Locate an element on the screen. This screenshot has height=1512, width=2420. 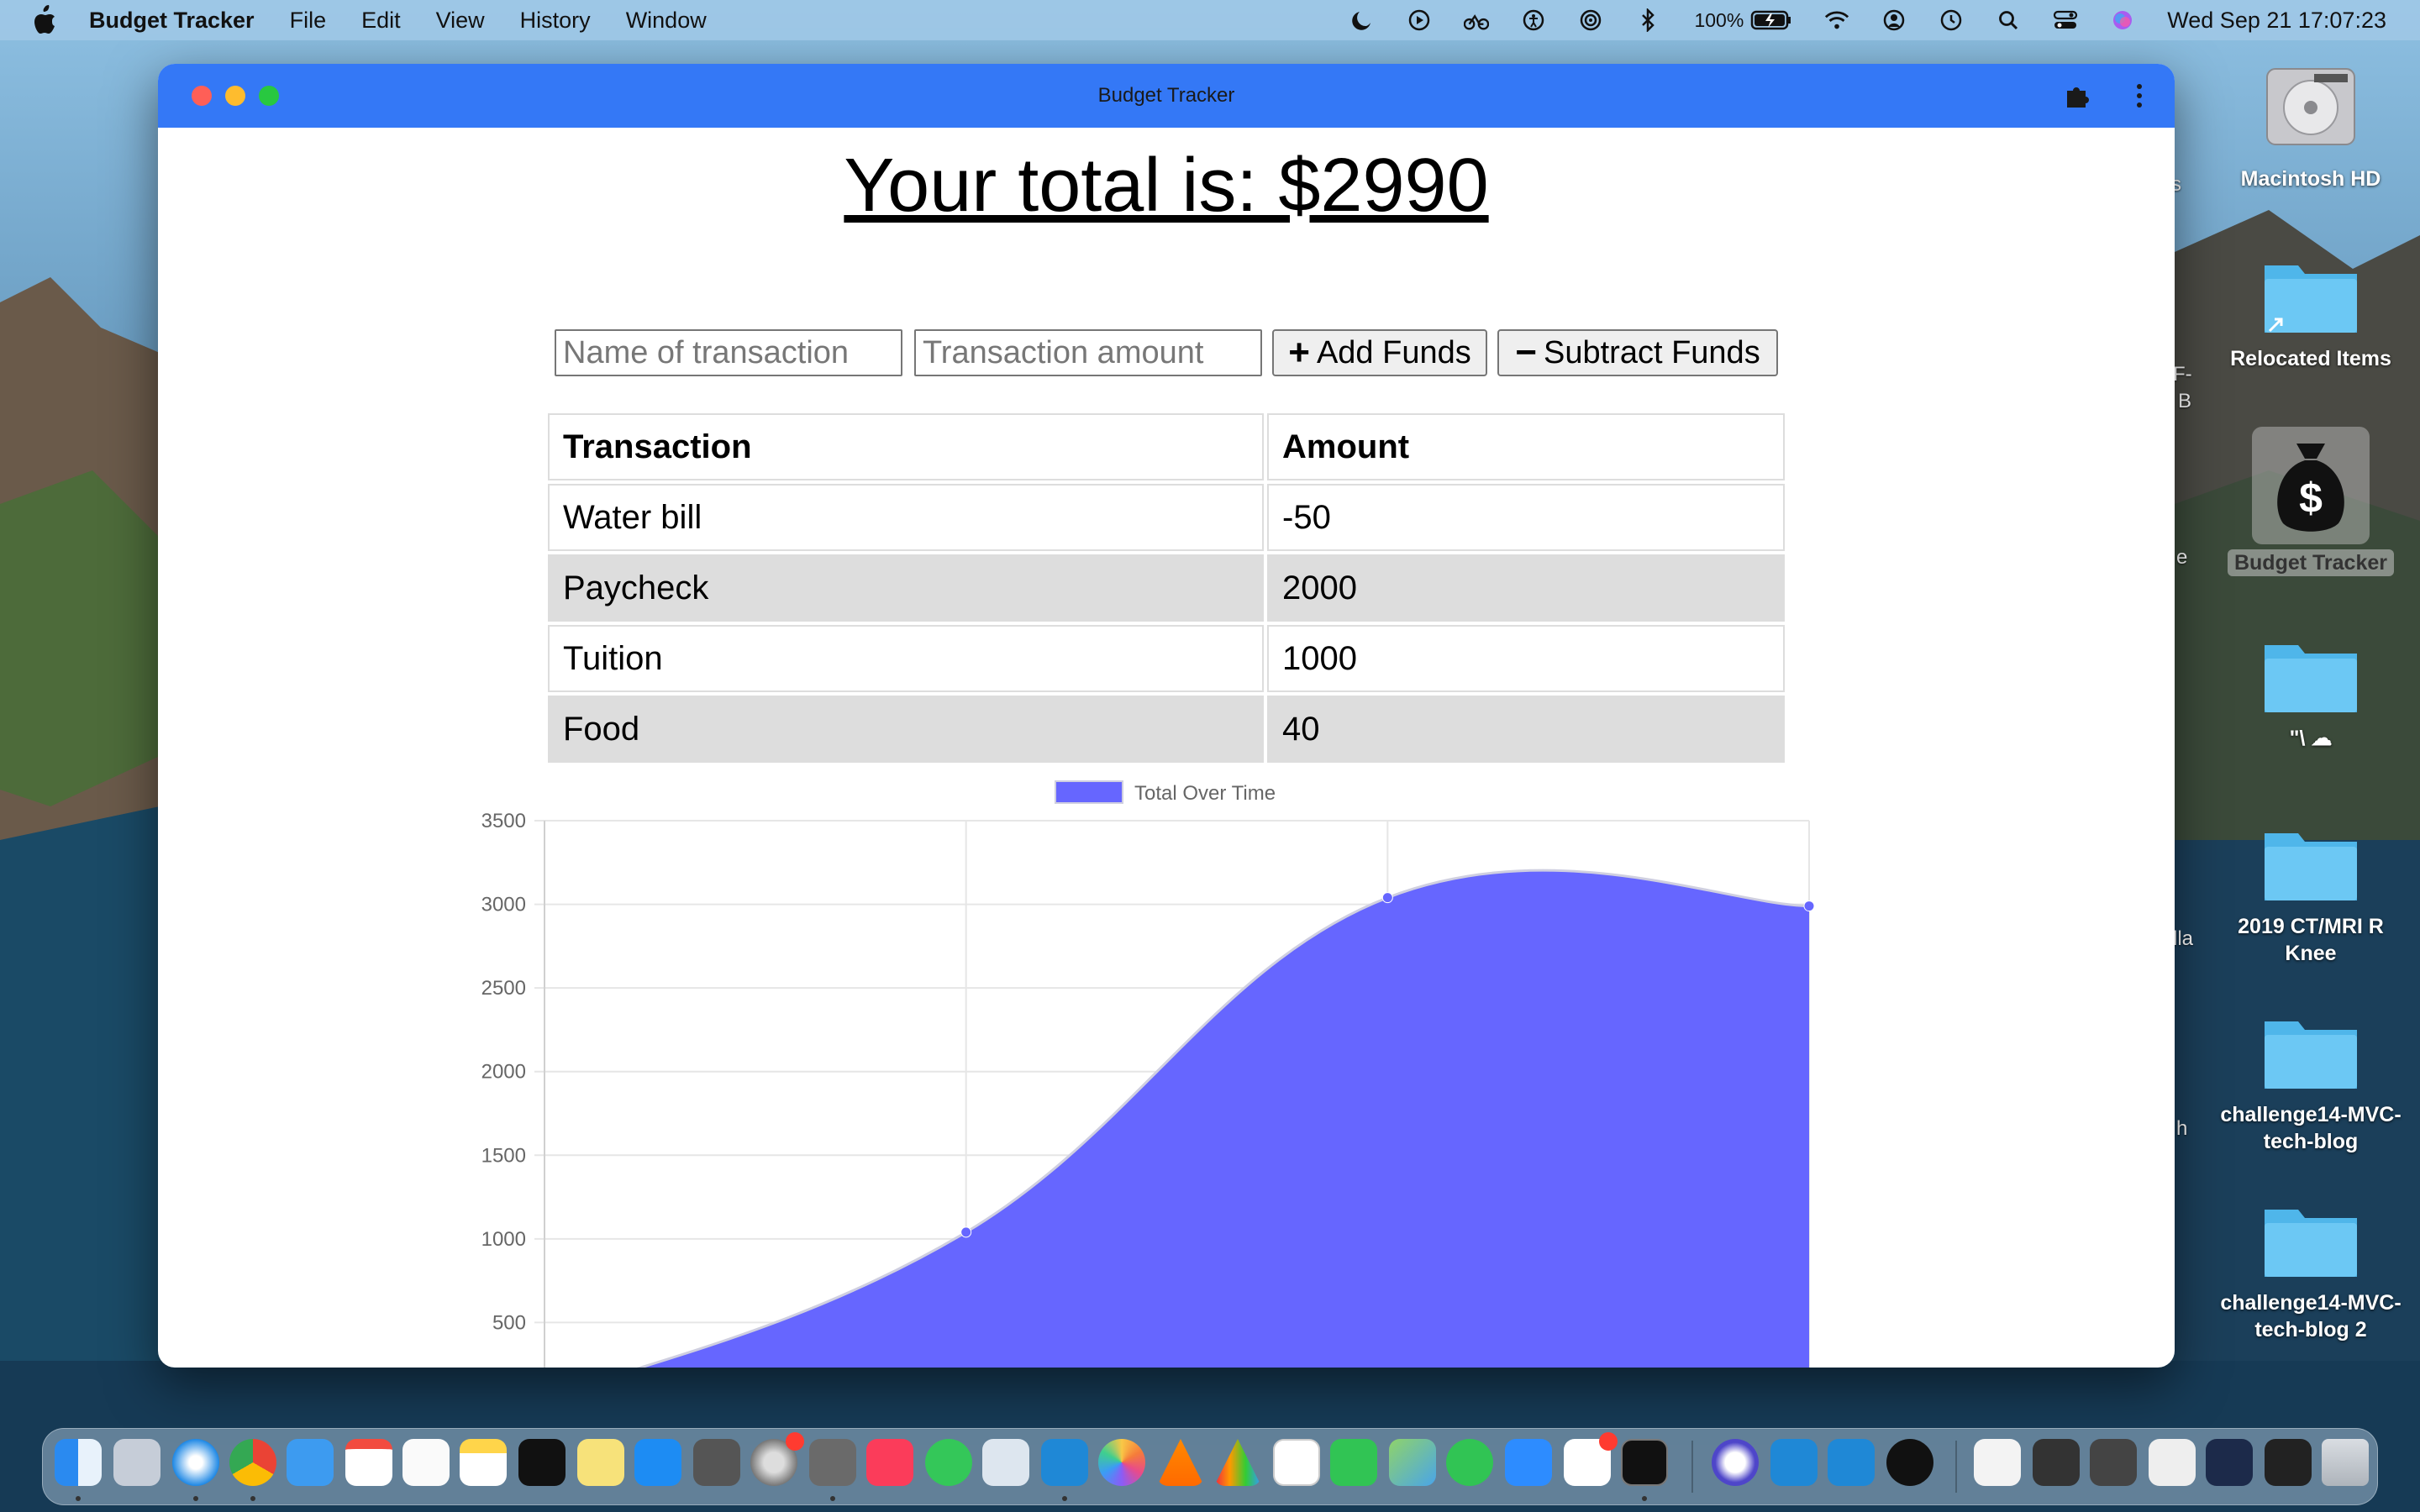
menu-view: View is located at coordinates (461, 21).